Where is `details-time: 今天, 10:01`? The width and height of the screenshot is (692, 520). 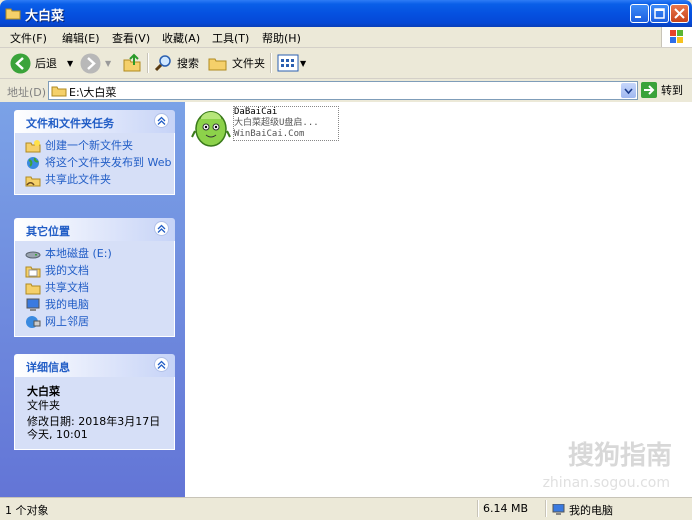
details-time: 今天, 10:01 is located at coordinates (57, 434).